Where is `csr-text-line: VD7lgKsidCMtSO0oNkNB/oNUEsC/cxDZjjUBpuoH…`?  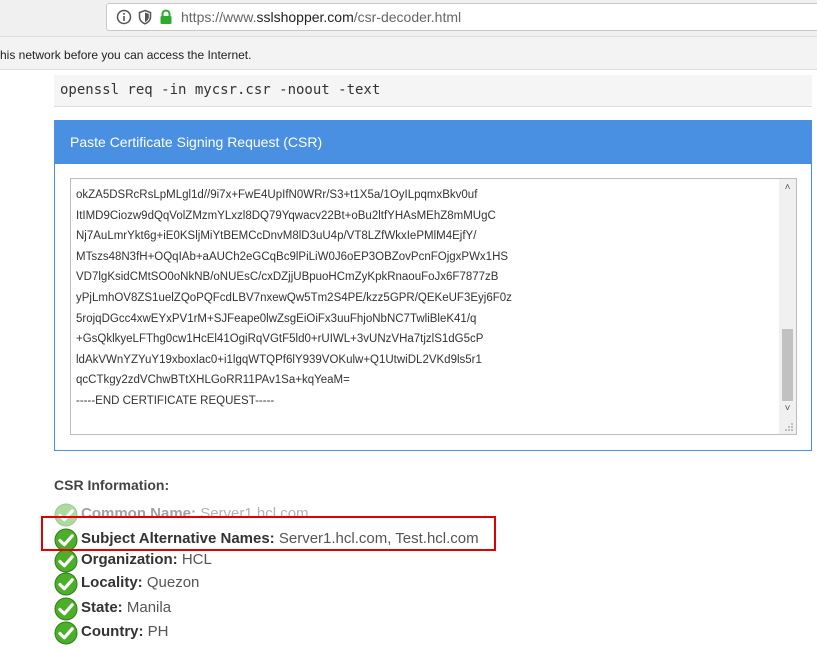
csr-text-line: VD7lgKsidCMtSO0oNkNB/oNUEsC/cxDZjjUBpuoH… is located at coordinates (287, 277).